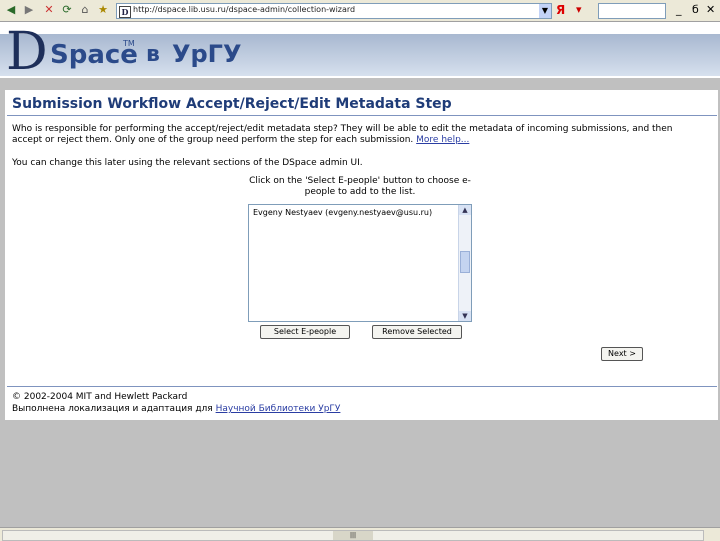 This screenshot has height=541, width=720. Describe the element at coordinates (27, 52) in the screenshot. I see `logo-letter: D` at that location.